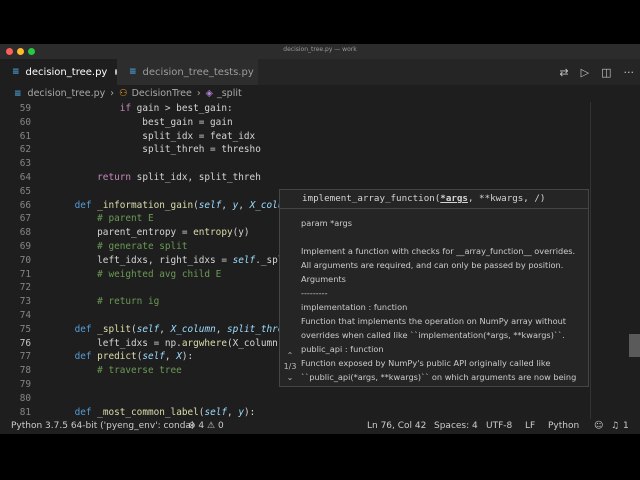 The image size is (640, 480). Describe the element at coordinates (198, 72) in the screenshot. I see `tab-label: decision_tree_tests.py` at that location.